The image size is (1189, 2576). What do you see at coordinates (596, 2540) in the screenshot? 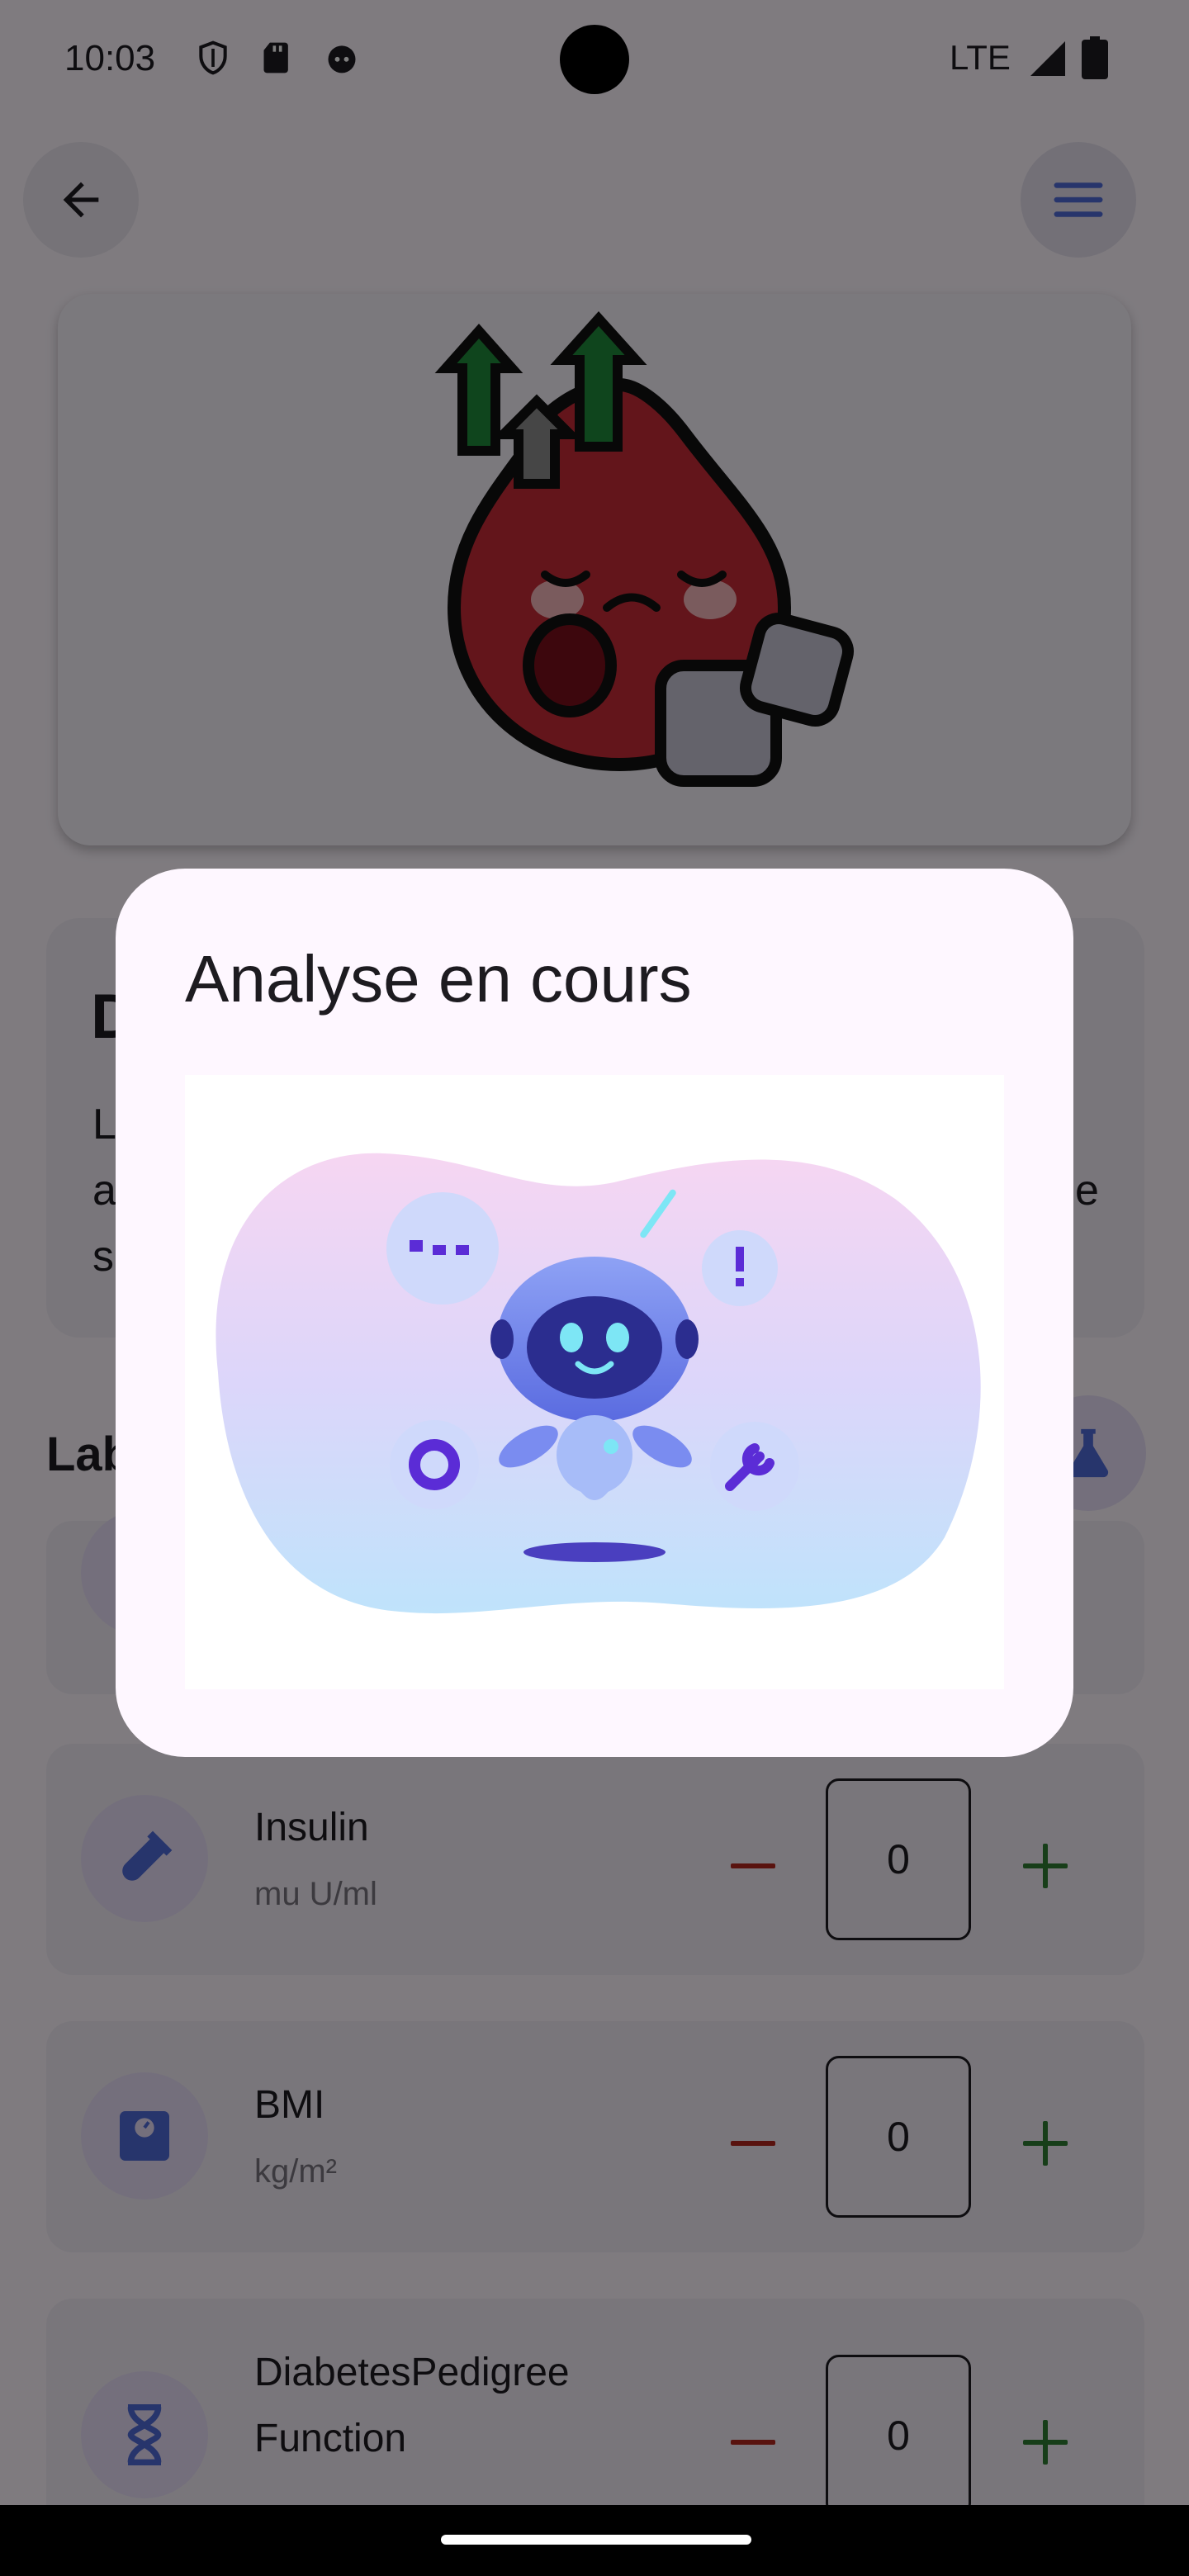
I see `home-gesture-handle` at bounding box center [596, 2540].